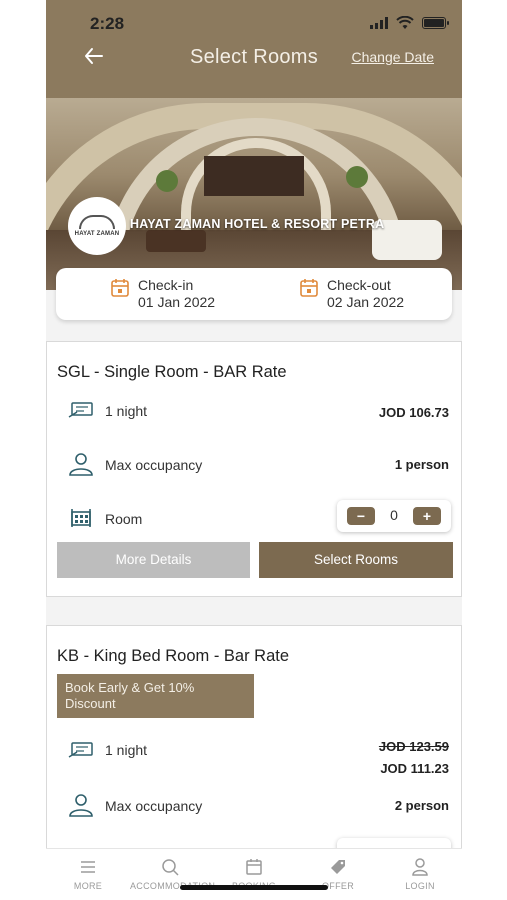  Describe the element at coordinates (153, 560) in the screenshot. I see `more-details-button: More Details` at that location.